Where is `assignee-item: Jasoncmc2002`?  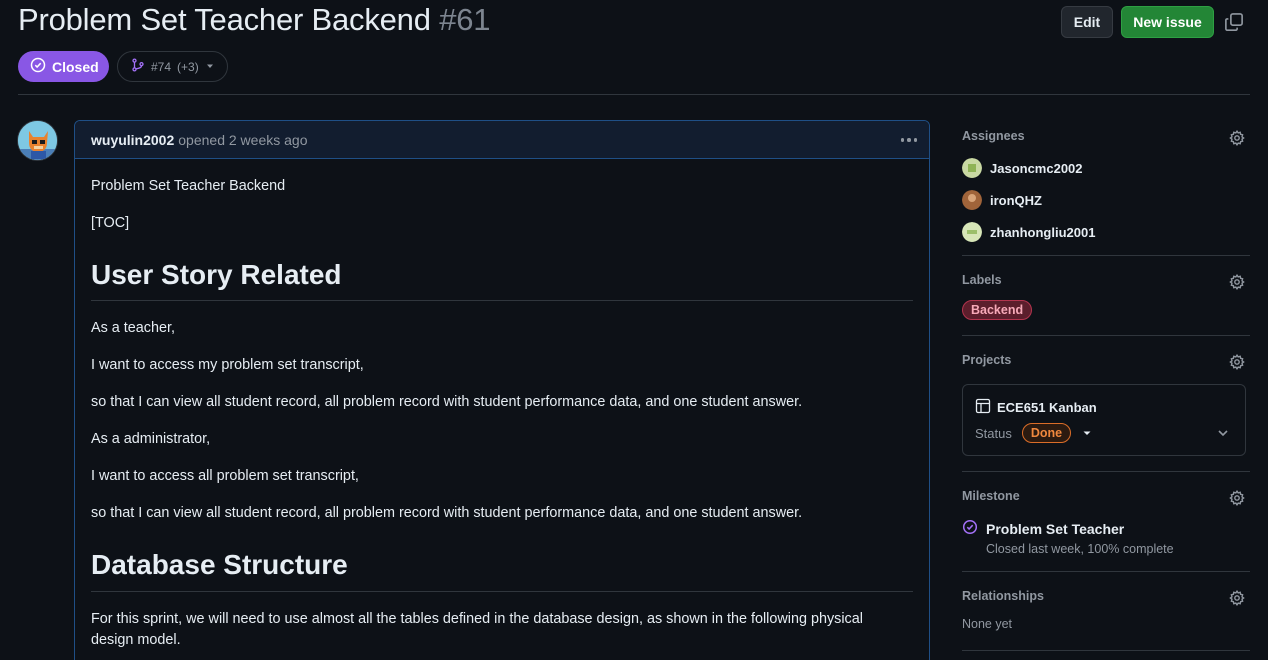
assignee-item: Jasoncmc2002 is located at coordinates (1022, 168).